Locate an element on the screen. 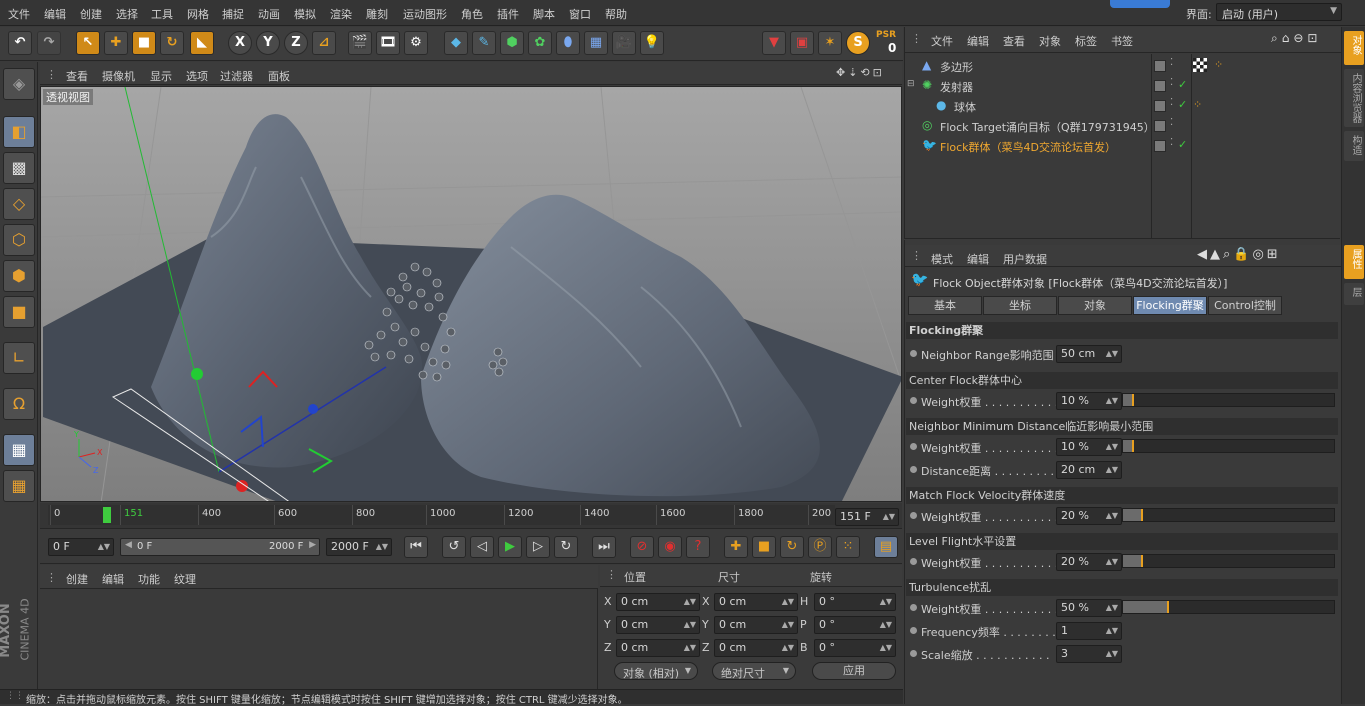 This screenshot has height=706, width=1365. pen-button: ✎ is located at coordinates (484, 43).